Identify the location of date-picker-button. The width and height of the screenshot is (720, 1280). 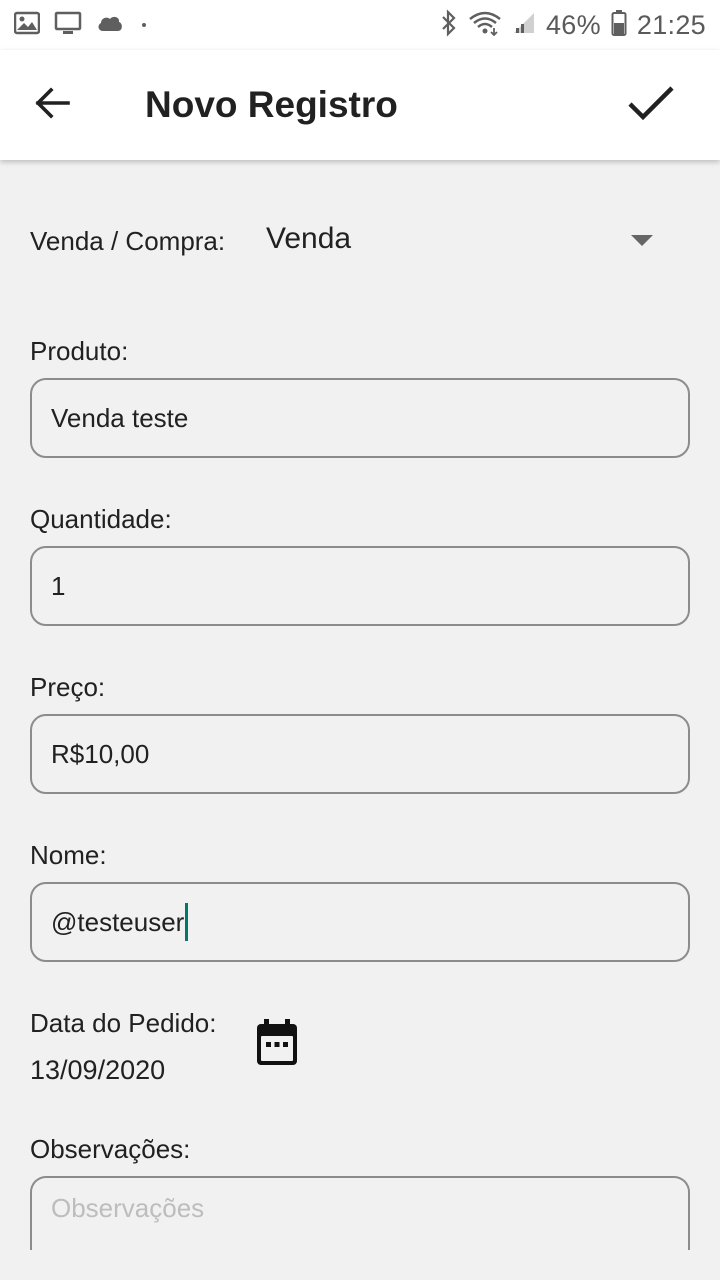
(281, 1046).